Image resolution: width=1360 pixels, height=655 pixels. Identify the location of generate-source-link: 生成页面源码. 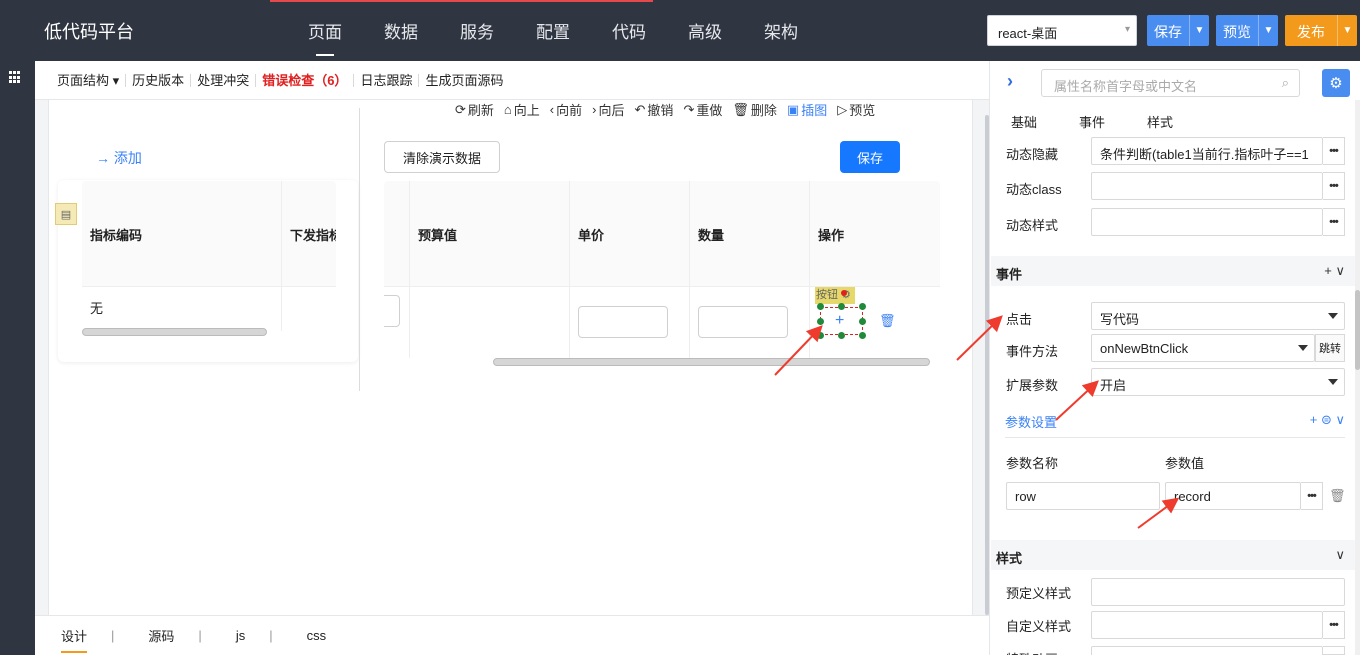
(464, 80).